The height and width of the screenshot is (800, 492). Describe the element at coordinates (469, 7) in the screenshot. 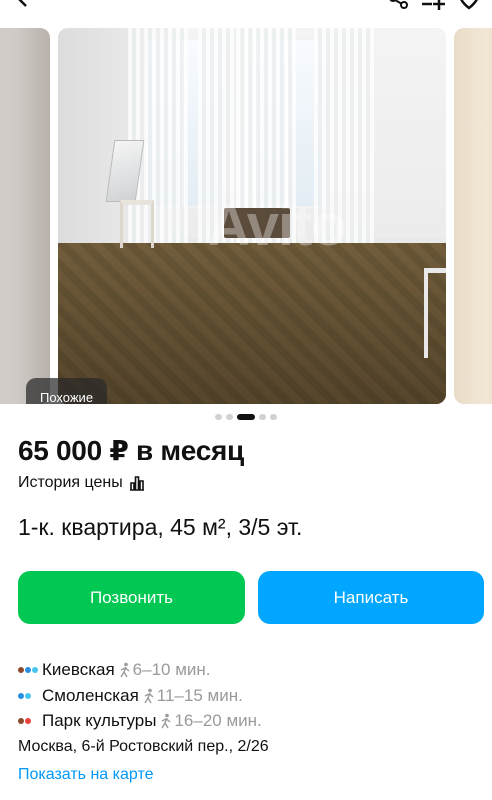

I see `favorite-heart-icon` at that location.